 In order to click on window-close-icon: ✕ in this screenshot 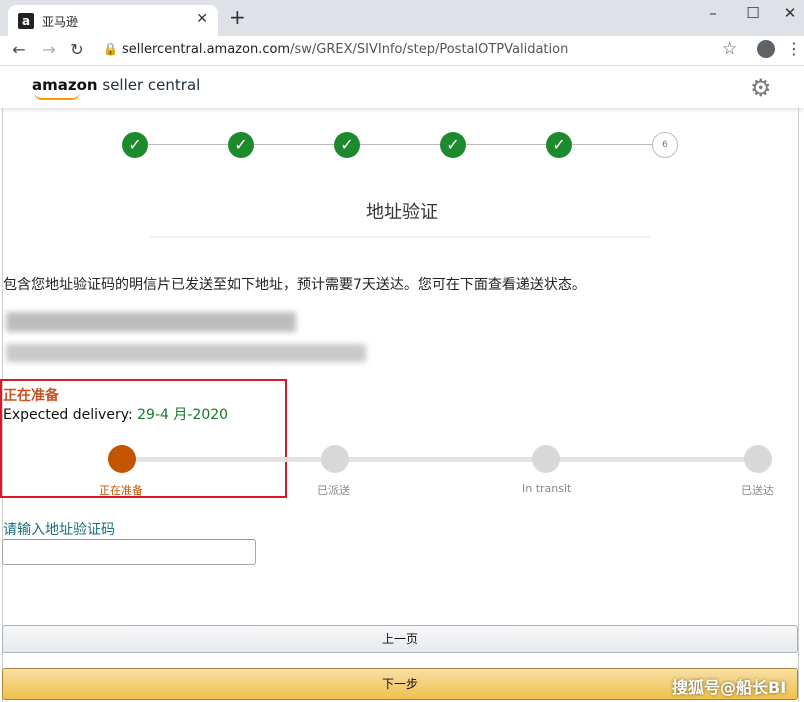, I will do `click(790, 13)`.